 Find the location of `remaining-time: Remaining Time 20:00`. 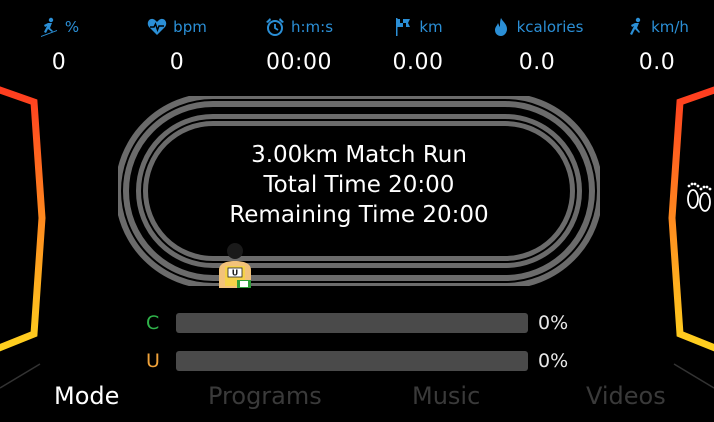

remaining-time: Remaining Time 20:00 is located at coordinates (359, 215).